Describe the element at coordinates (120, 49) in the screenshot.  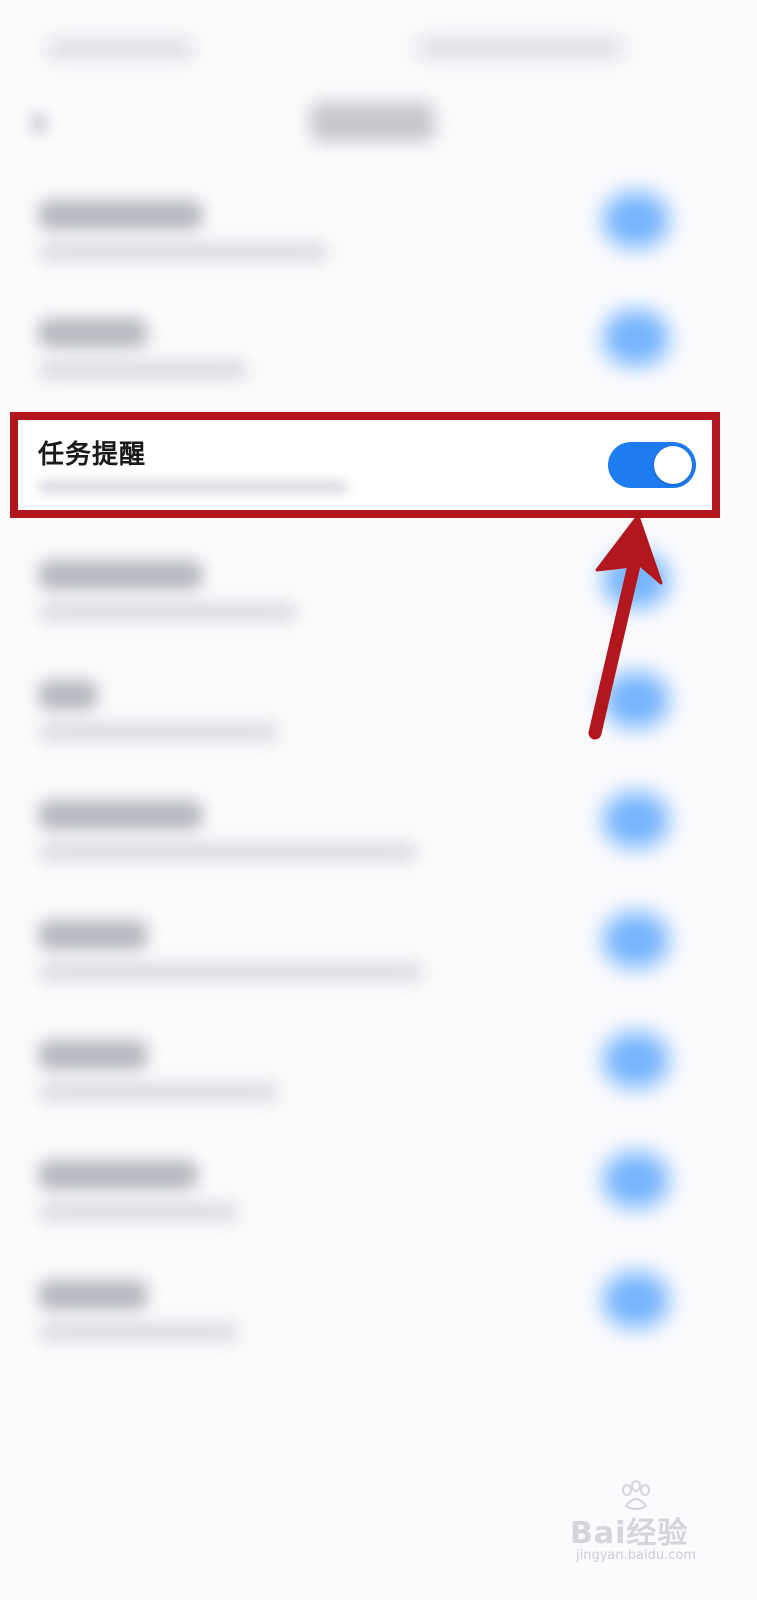
I see `status-bar-left-blur` at that location.